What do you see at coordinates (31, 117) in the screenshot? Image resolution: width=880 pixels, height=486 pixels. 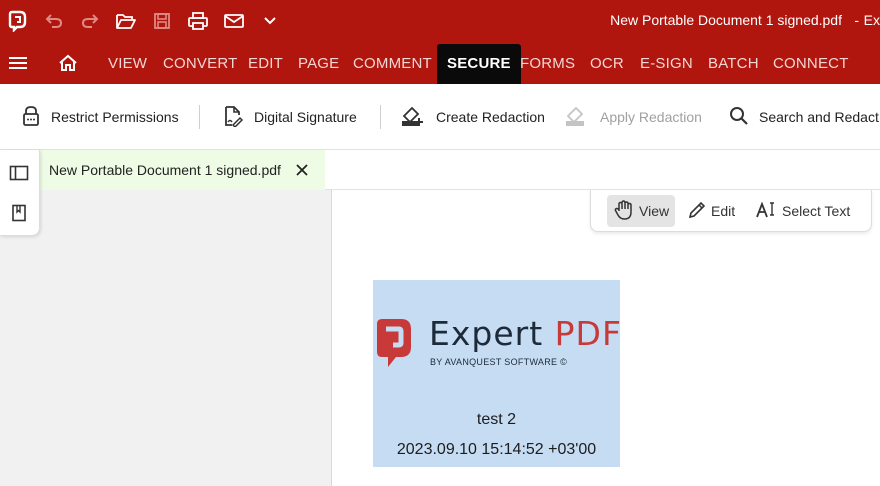 I see `lock-icon` at bounding box center [31, 117].